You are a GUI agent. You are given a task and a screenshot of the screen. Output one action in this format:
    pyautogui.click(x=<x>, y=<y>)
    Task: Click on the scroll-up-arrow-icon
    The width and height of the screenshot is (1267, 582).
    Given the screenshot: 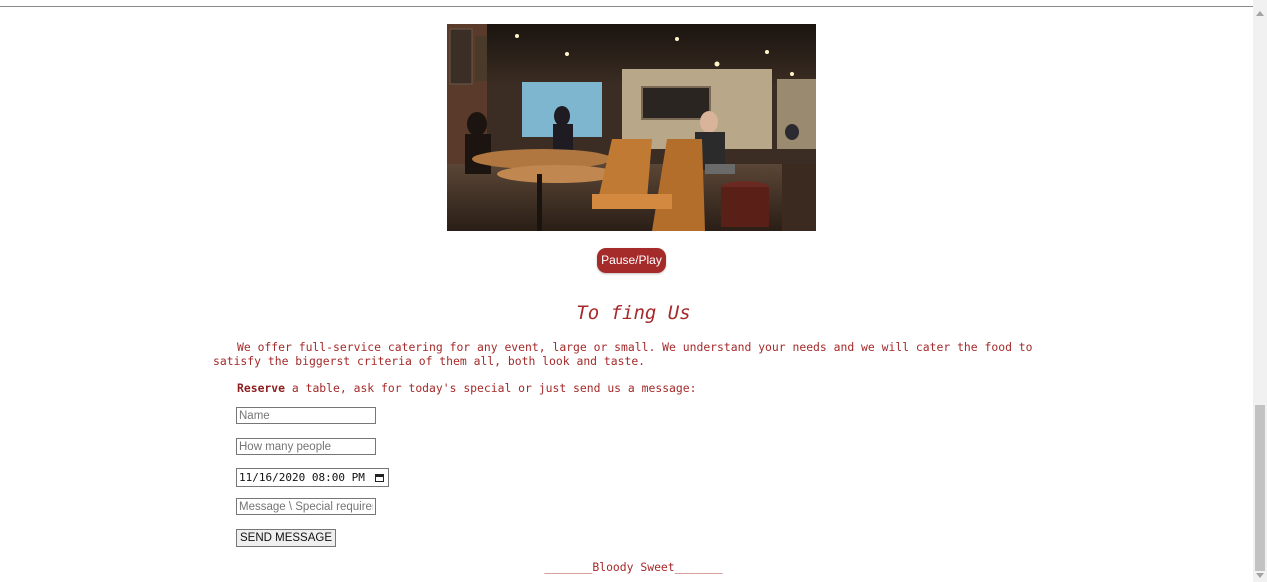 What is the action you would take?
    pyautogui.click(x=1260, y=13)
    